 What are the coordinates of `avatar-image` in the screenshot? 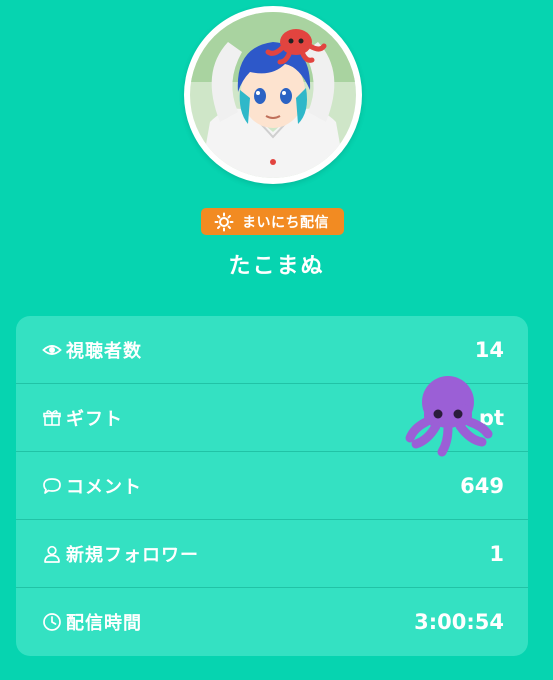 It's located at (273, 95).